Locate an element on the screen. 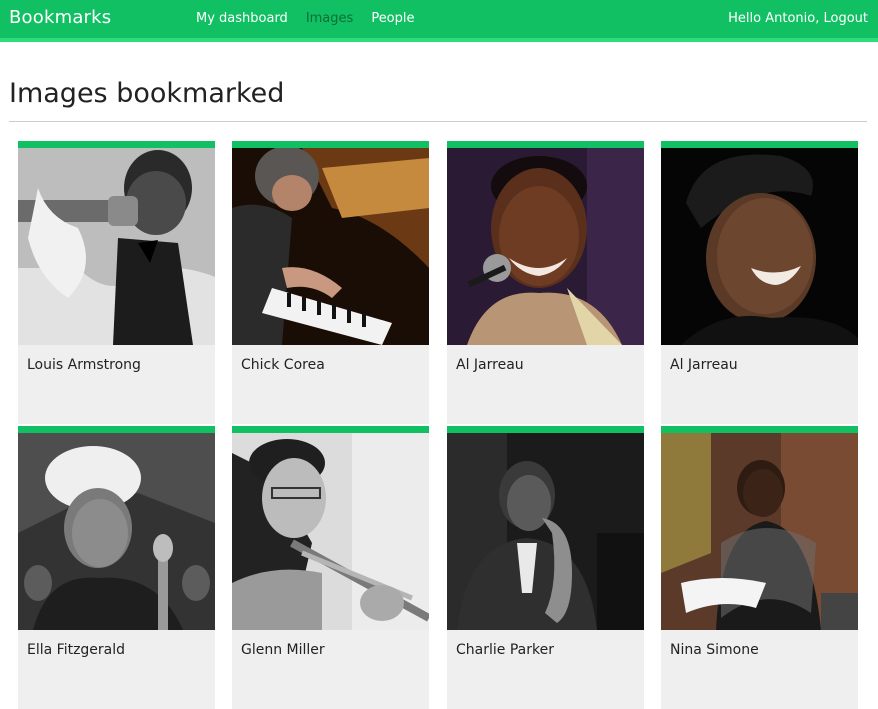  image-card: Glenn Miller is located at coordinates (330, 567).